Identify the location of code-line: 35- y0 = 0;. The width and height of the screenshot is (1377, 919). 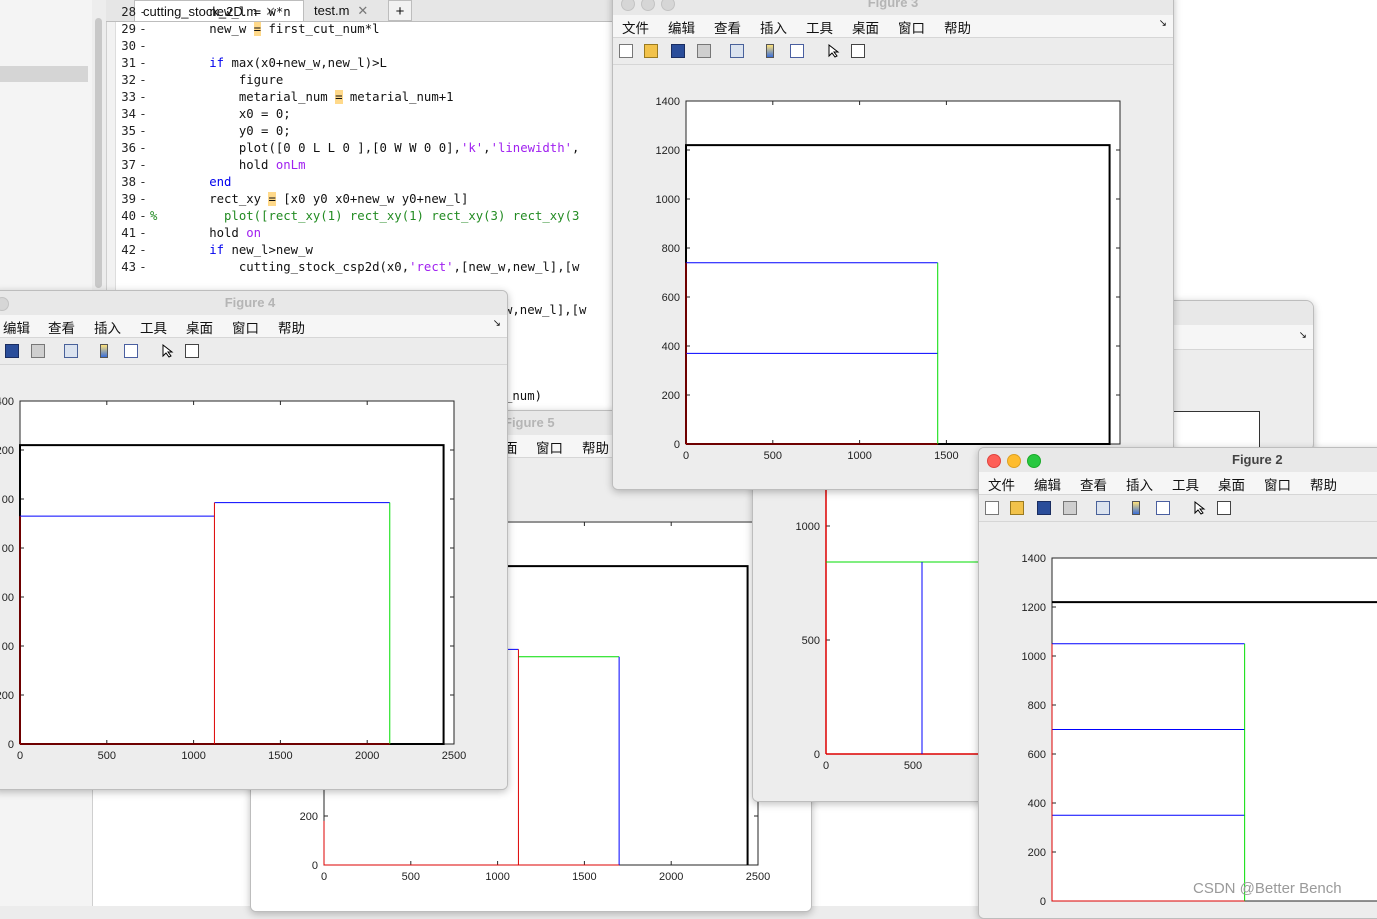
(203, 131).